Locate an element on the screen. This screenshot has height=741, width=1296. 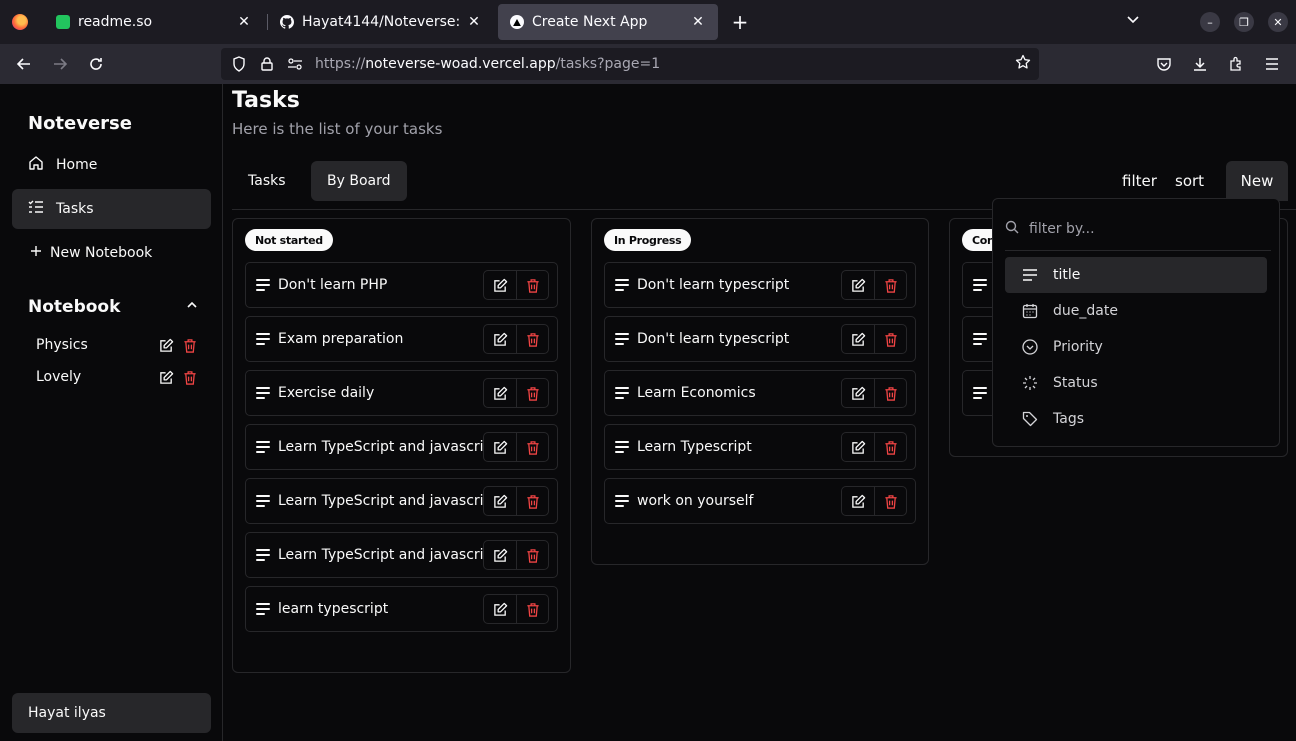
tab-title: Hayat4144/Noteverse: N is located at coordinates (381, 22).